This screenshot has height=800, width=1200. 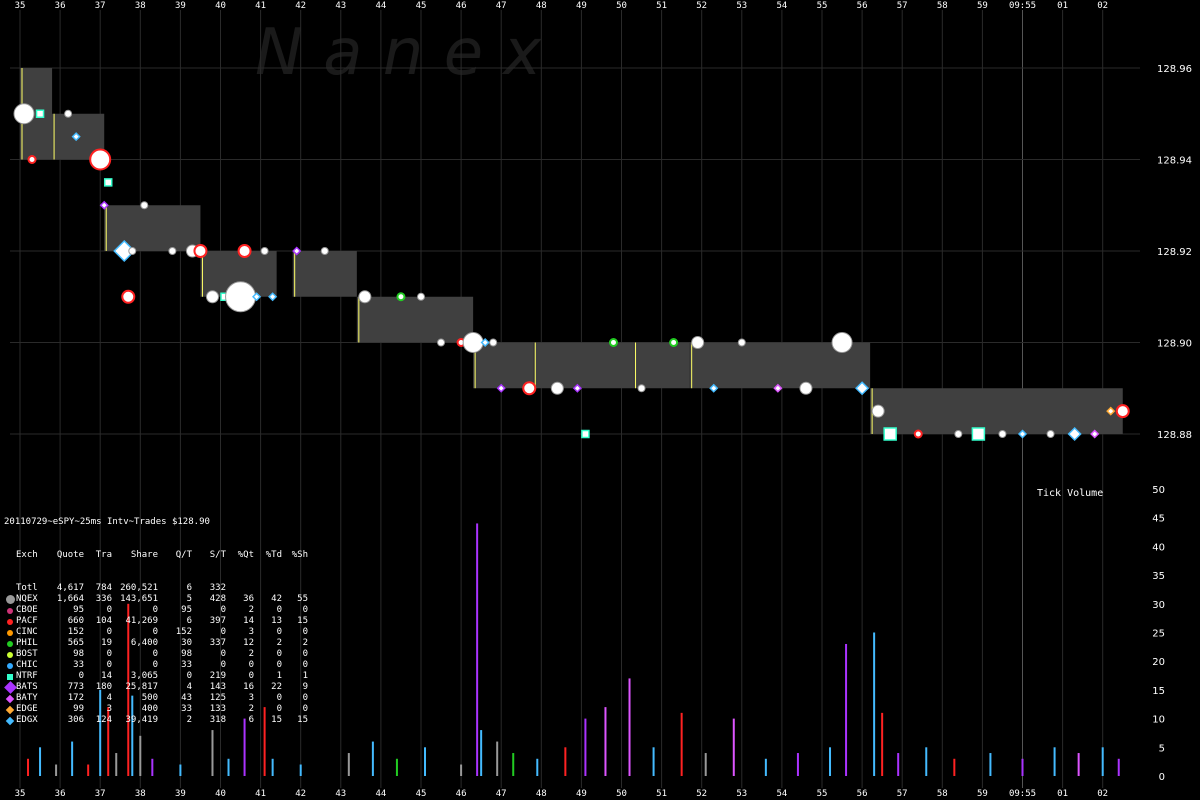 I want to click on x-tick-label-bottom: 50, so click(x=621, y=794).